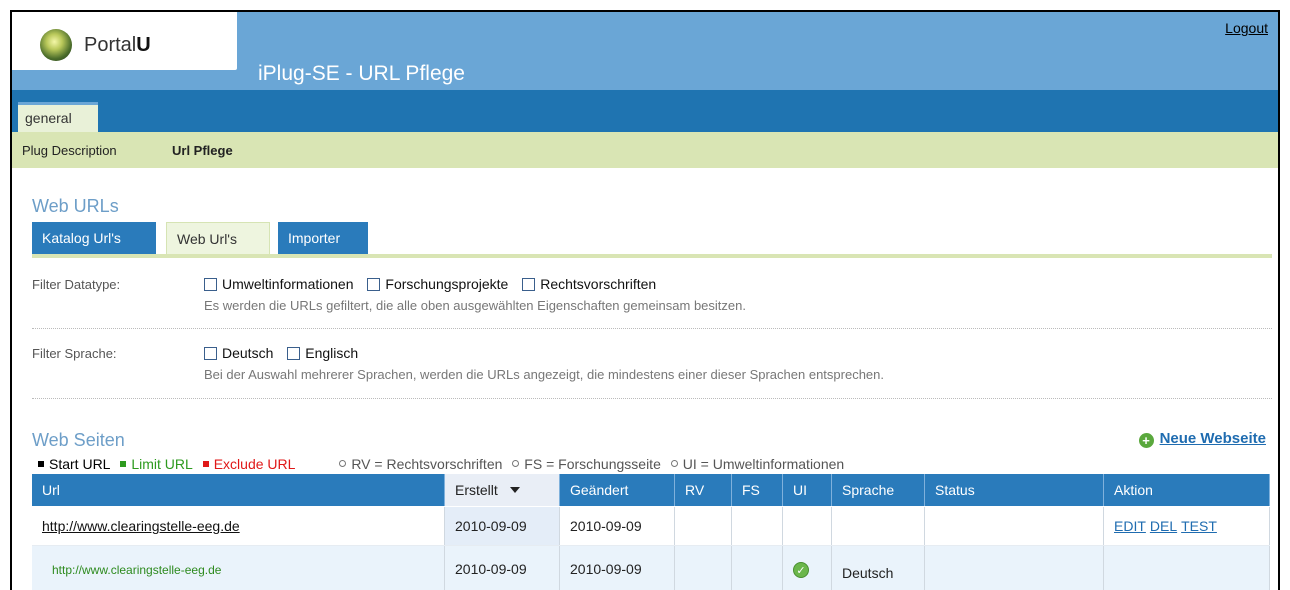 This screenshot has width=1290, height=590. I want to click on checkbox-rechtsvorschriften: Rechtsvorschriften, so click(589, 284).